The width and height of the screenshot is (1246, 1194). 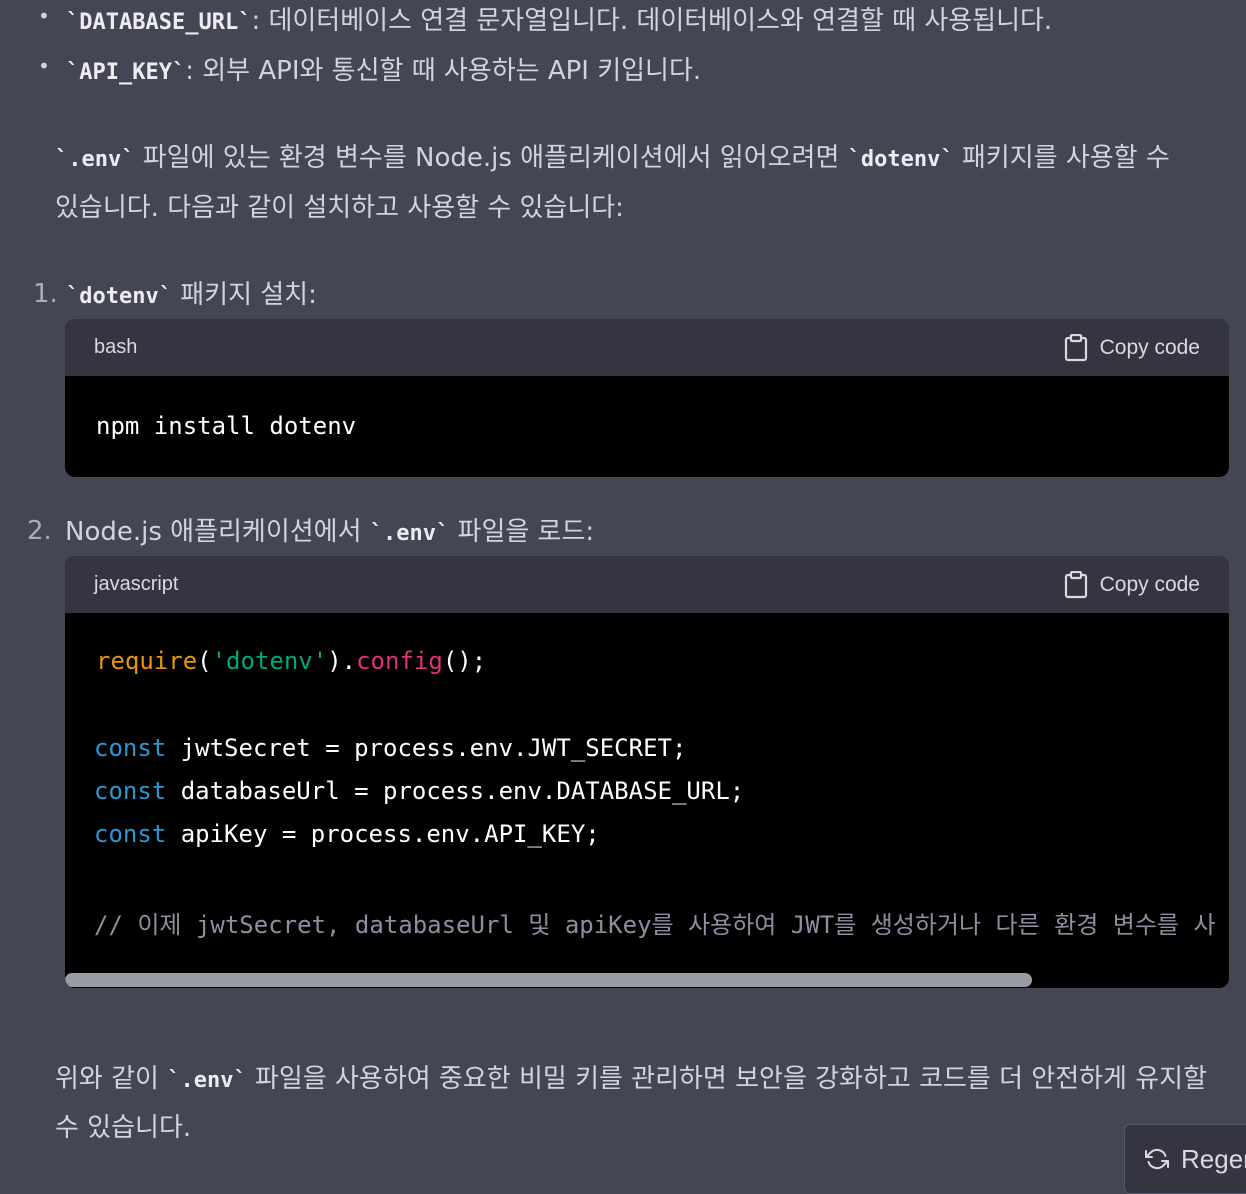 What do you see at coordinates (1213, 1158) in the screenshot?
I see `regenerate-label: Regen` at bounding box center [1213, 1158].